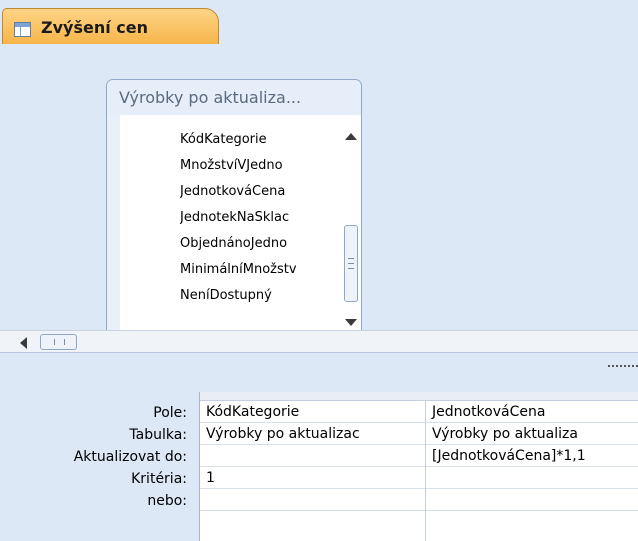 Image resolution: width=638 pixels, height=541 pixels. What do you see at coordinates (159, 479) in the screenshot?
I see `row-label-kriteria: Kritéria:` at bounding box center [159, 479].